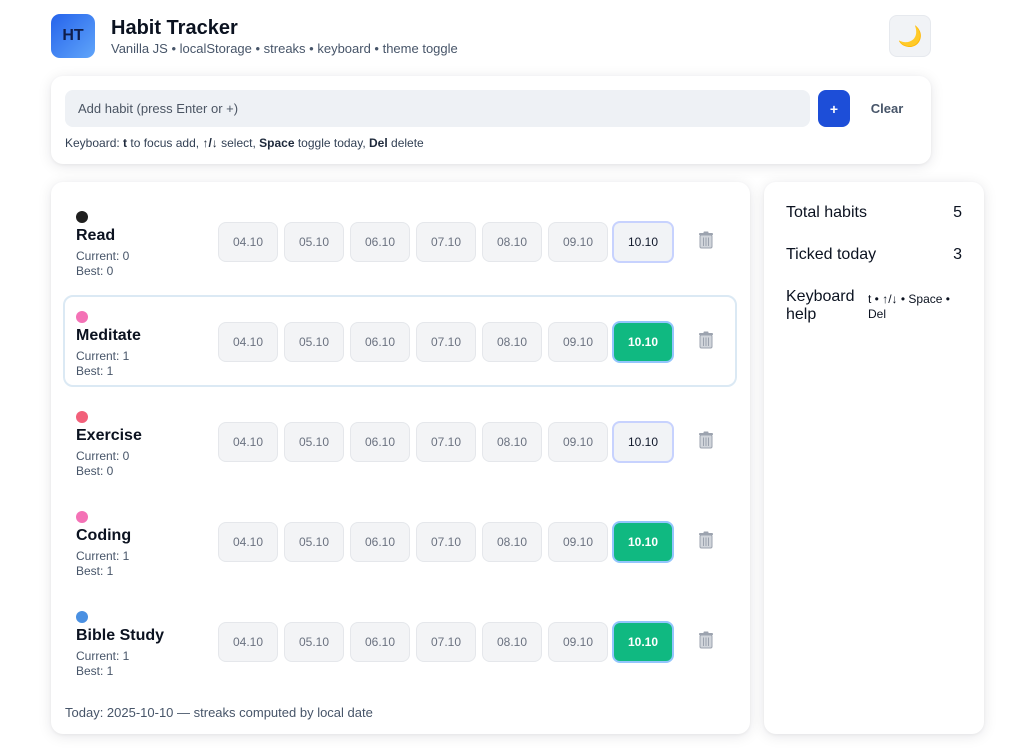  Describe the element at coordinates (826, 212) in the screenshot. I see `total-habits-label: Total habits` at that location.